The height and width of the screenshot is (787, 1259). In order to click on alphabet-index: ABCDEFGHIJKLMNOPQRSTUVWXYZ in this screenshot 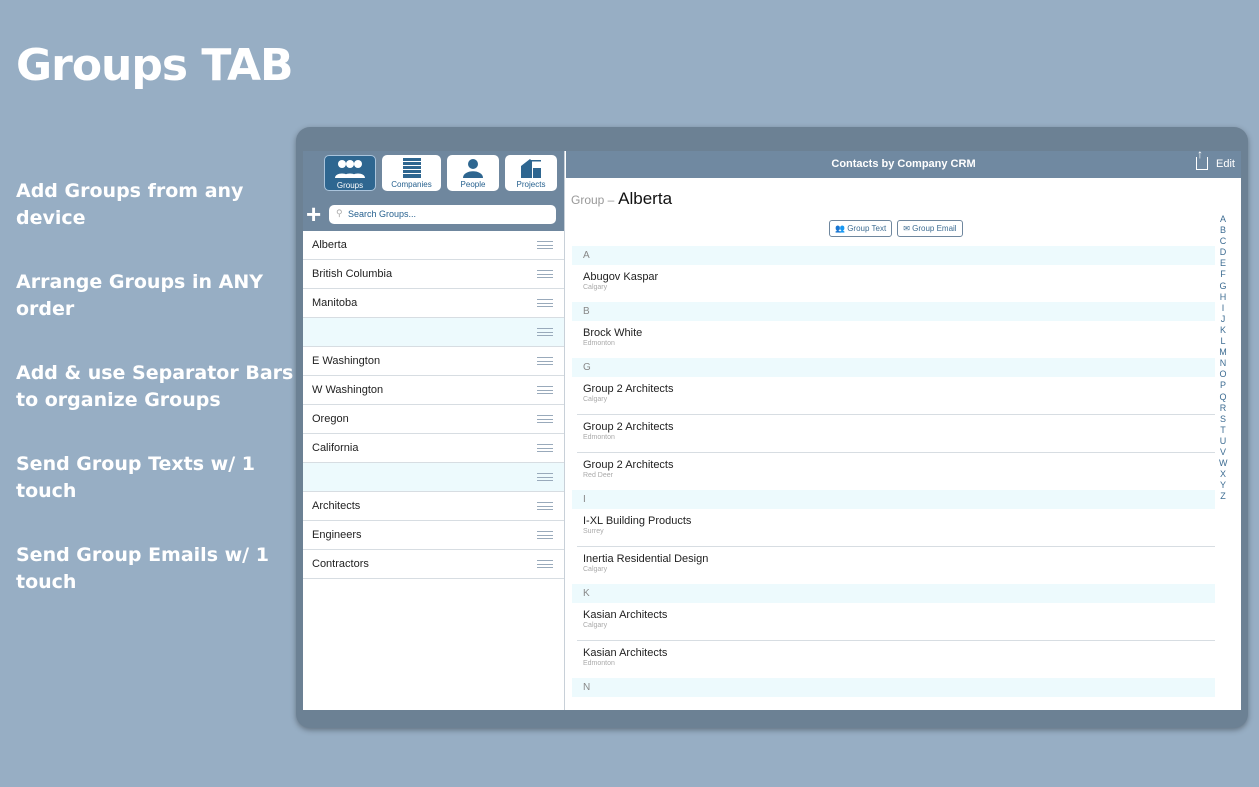, I will do `click(1223, 358)`.